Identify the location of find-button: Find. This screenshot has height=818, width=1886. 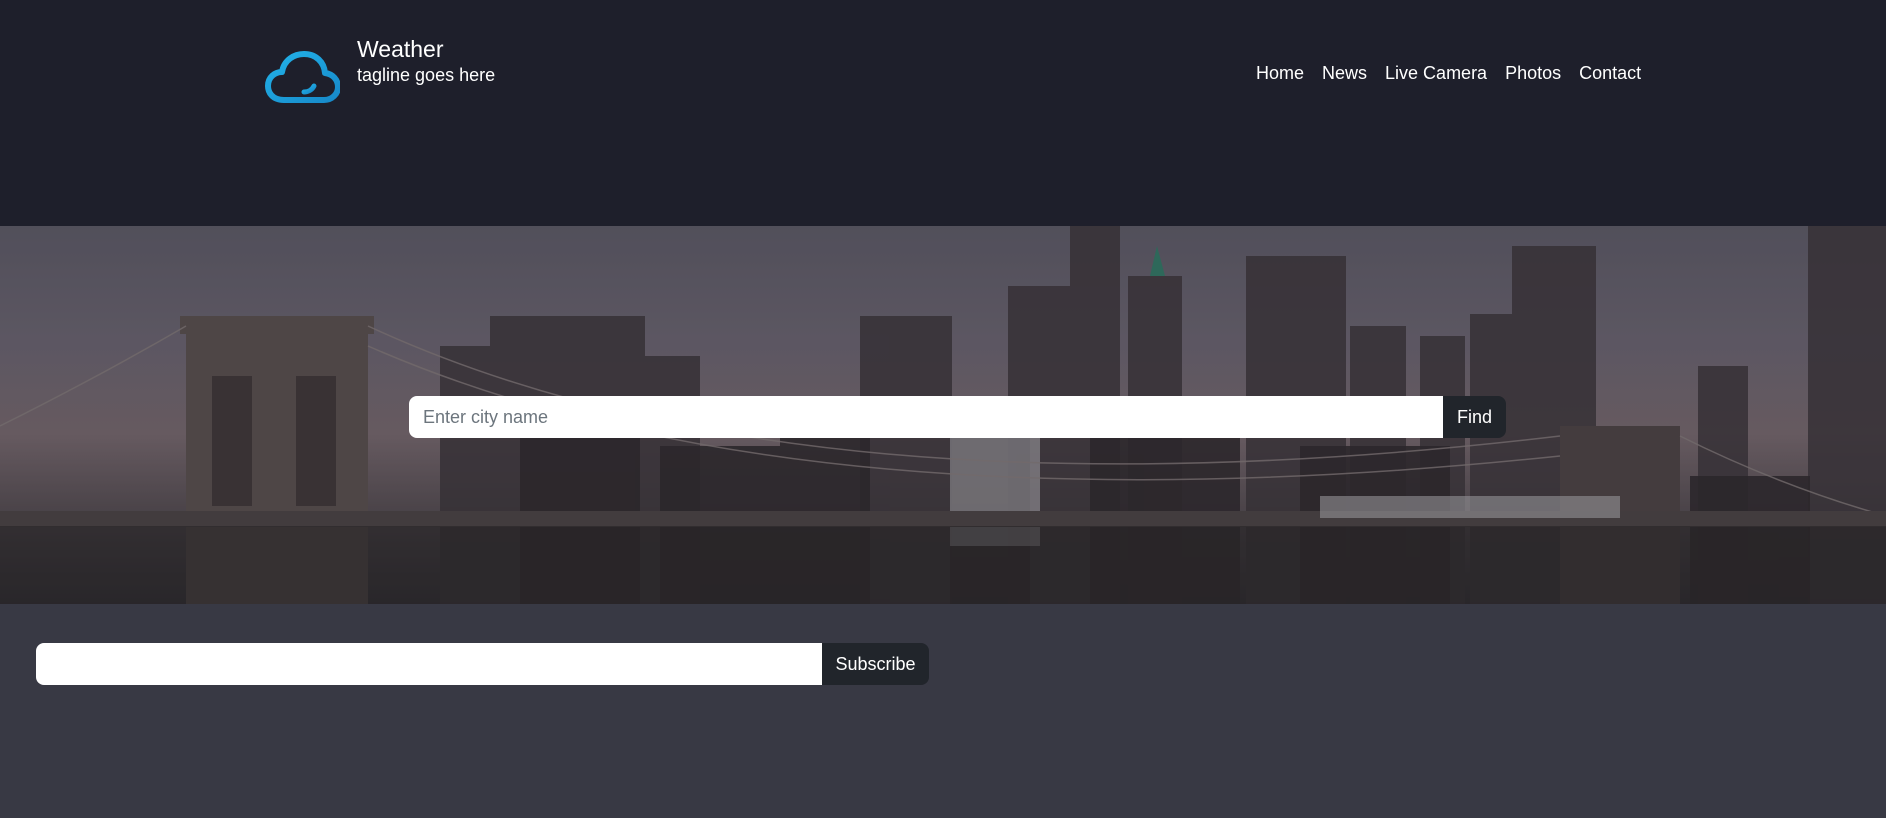
(1474, 417).